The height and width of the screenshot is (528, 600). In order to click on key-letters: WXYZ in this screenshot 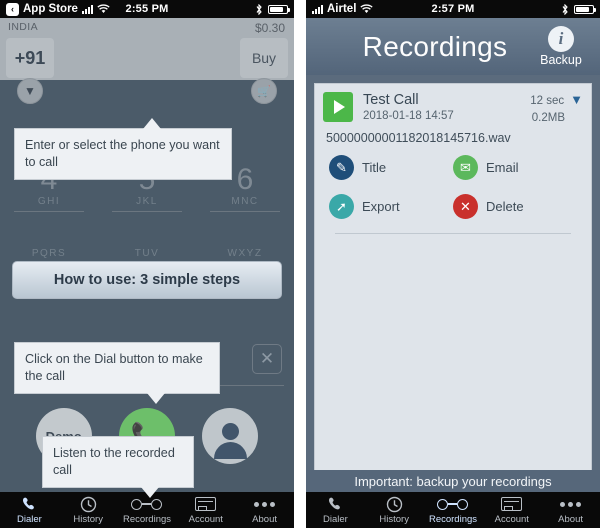, I will do `click(245, 253)`.